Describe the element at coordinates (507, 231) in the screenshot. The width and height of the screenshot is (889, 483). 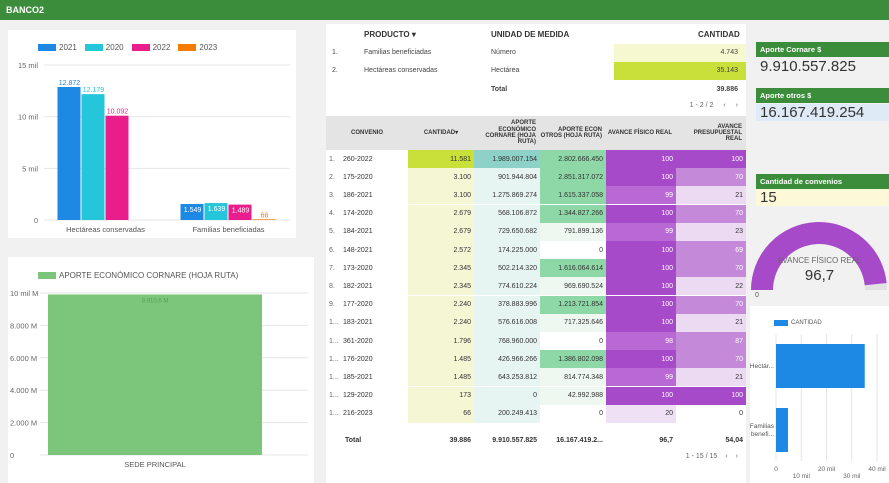
I see `aporte-cornare-cell: 729.650.682` at that location.